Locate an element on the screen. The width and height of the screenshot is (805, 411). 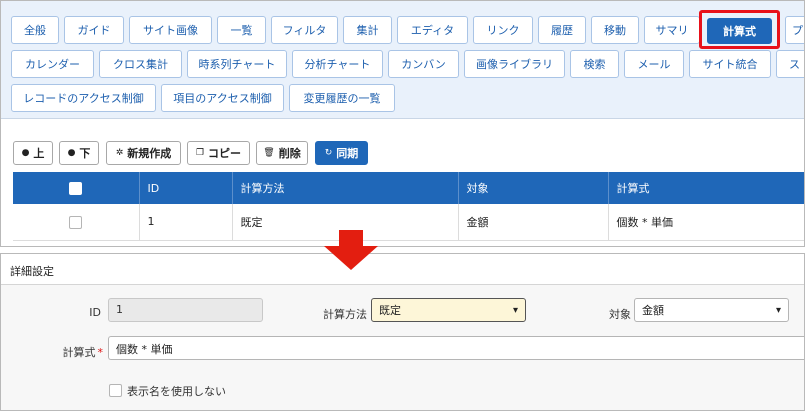
sync-button: ↻ 同期 is located at coordinates (341, 153).